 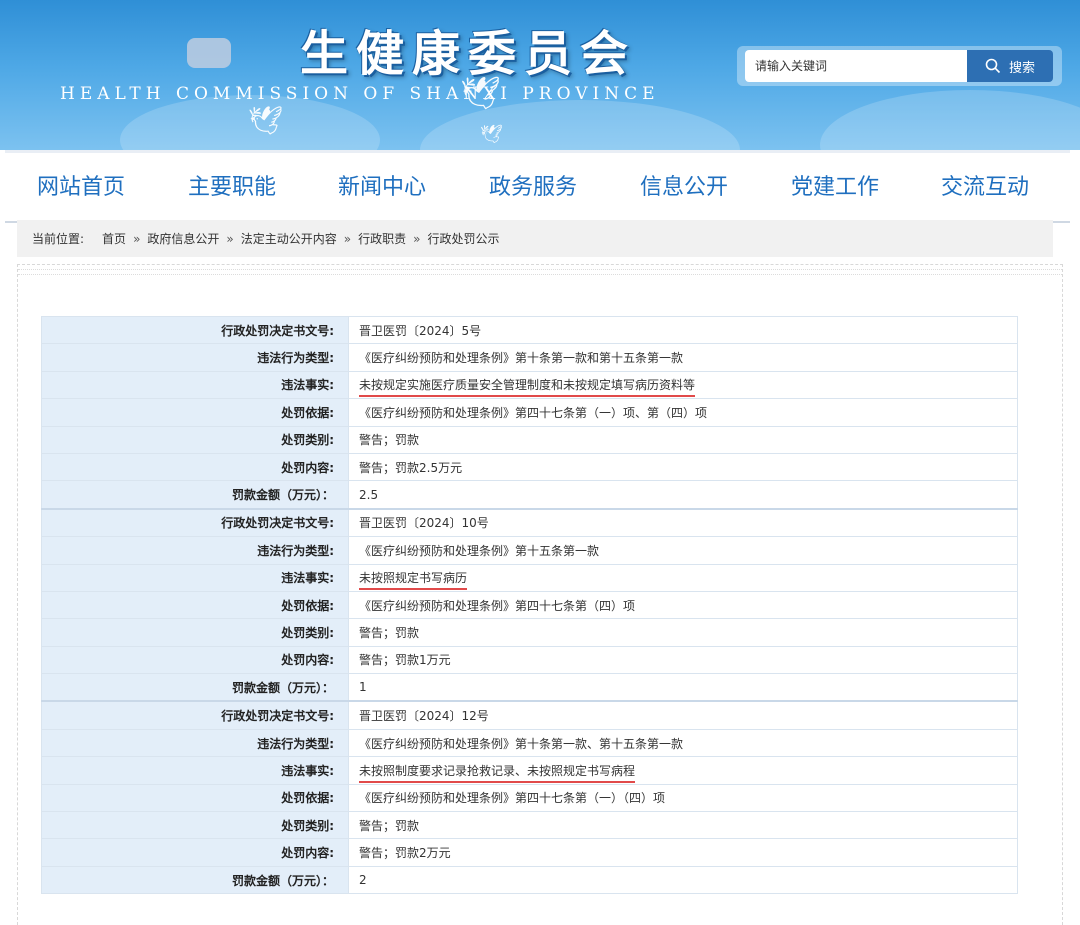 I want to click on site-logo, so click(x=209, y=53).